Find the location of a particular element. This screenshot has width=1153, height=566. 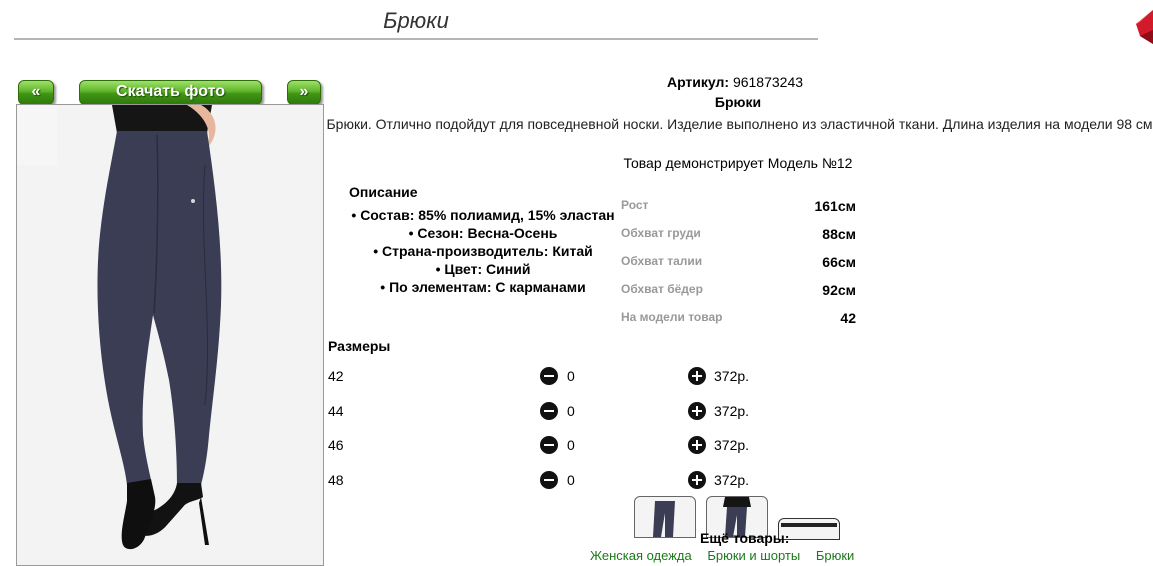

page-title: Брюки is located at coordinates (416, 20).